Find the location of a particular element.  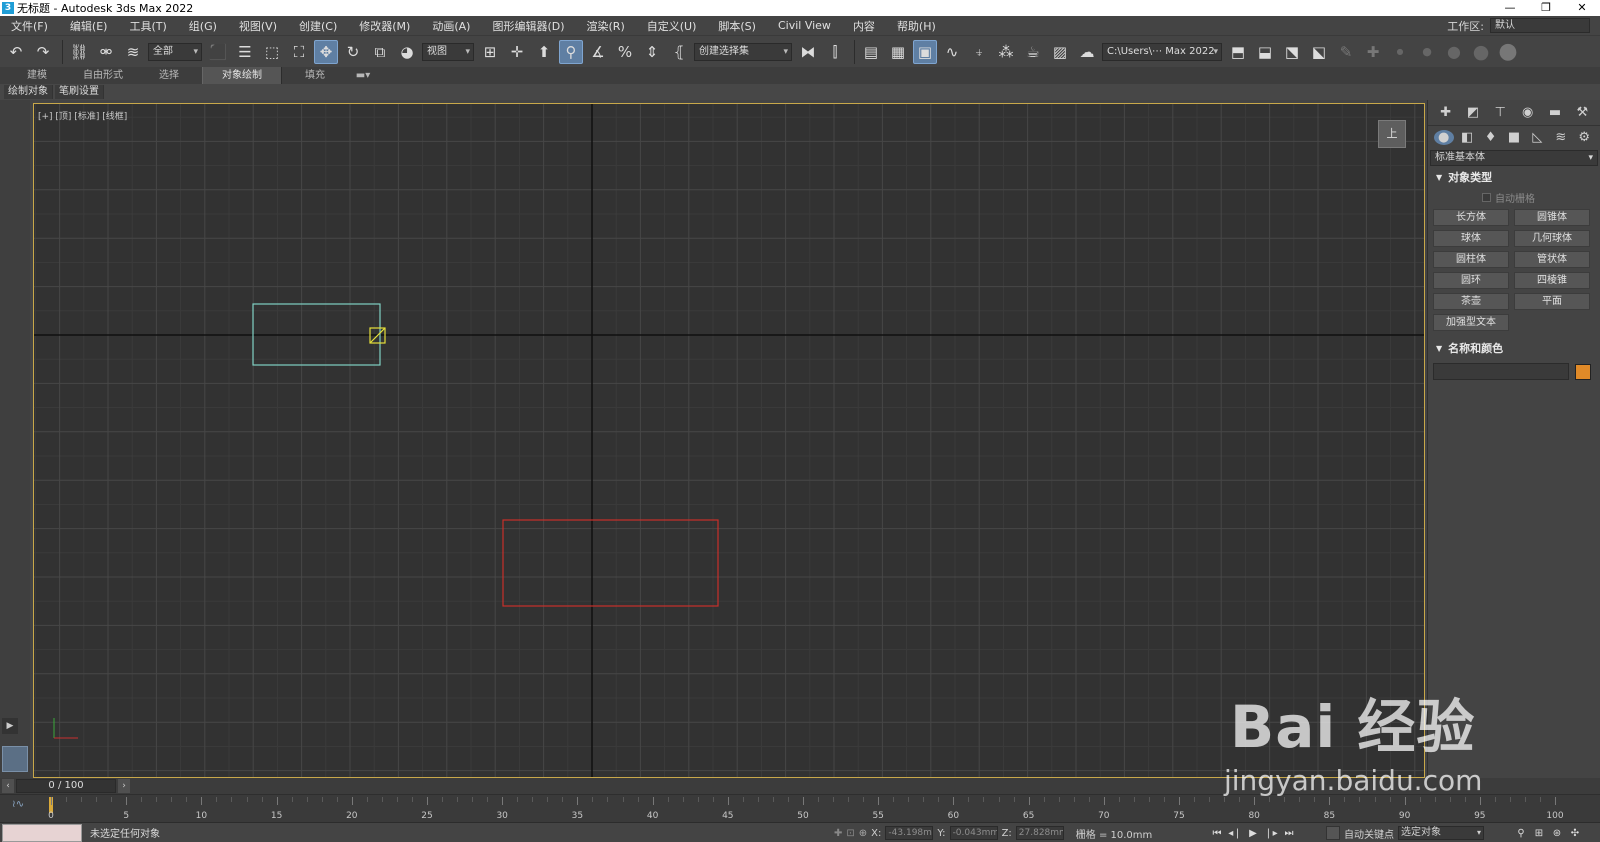

tab-object-paint: 对象绘制 is located at coordinates (242, 75).